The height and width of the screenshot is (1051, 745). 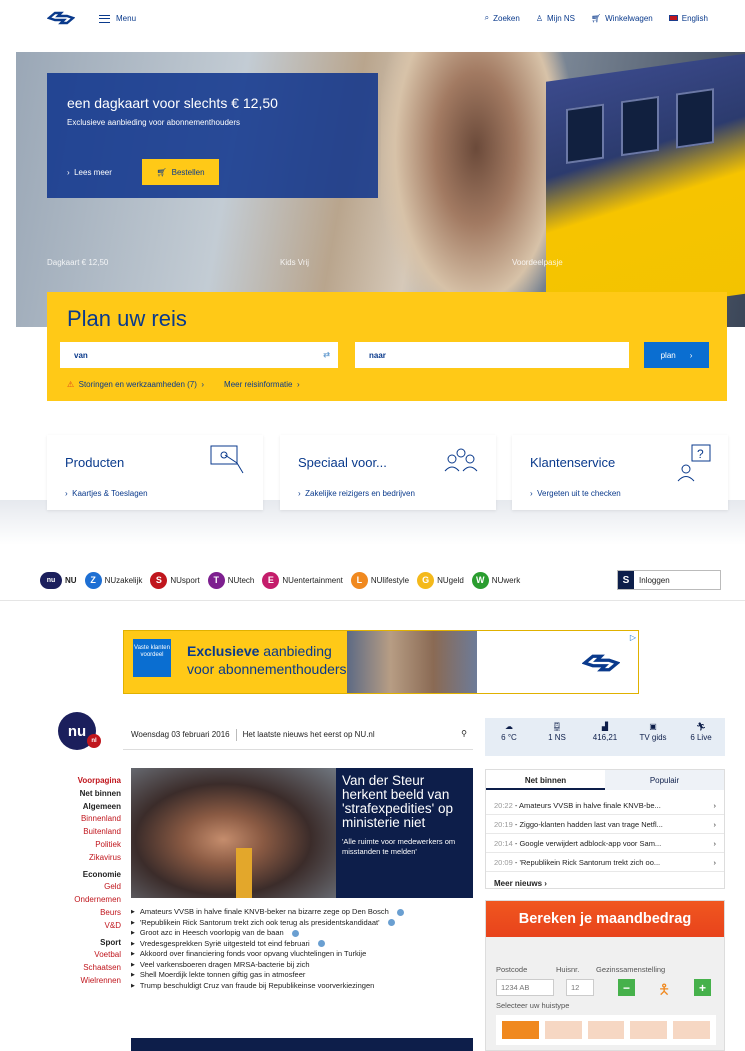 I want to click on nav-buitenland: Buitenland, so click(x=80, y=832).